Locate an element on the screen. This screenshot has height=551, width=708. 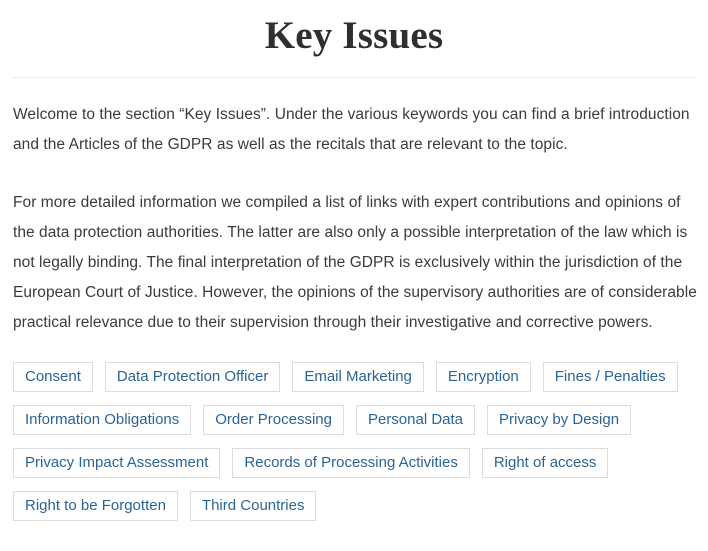
keyword-chip-consent: Consent is located at coordinates (53, 377).